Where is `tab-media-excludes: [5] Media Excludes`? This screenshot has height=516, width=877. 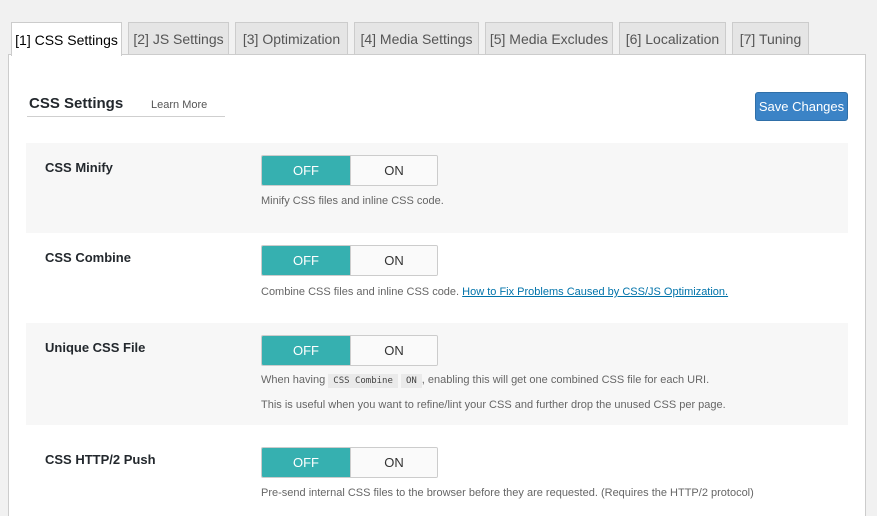
tab-media-excludes: [5] Media Excludes is located at coordinates (549, 38).